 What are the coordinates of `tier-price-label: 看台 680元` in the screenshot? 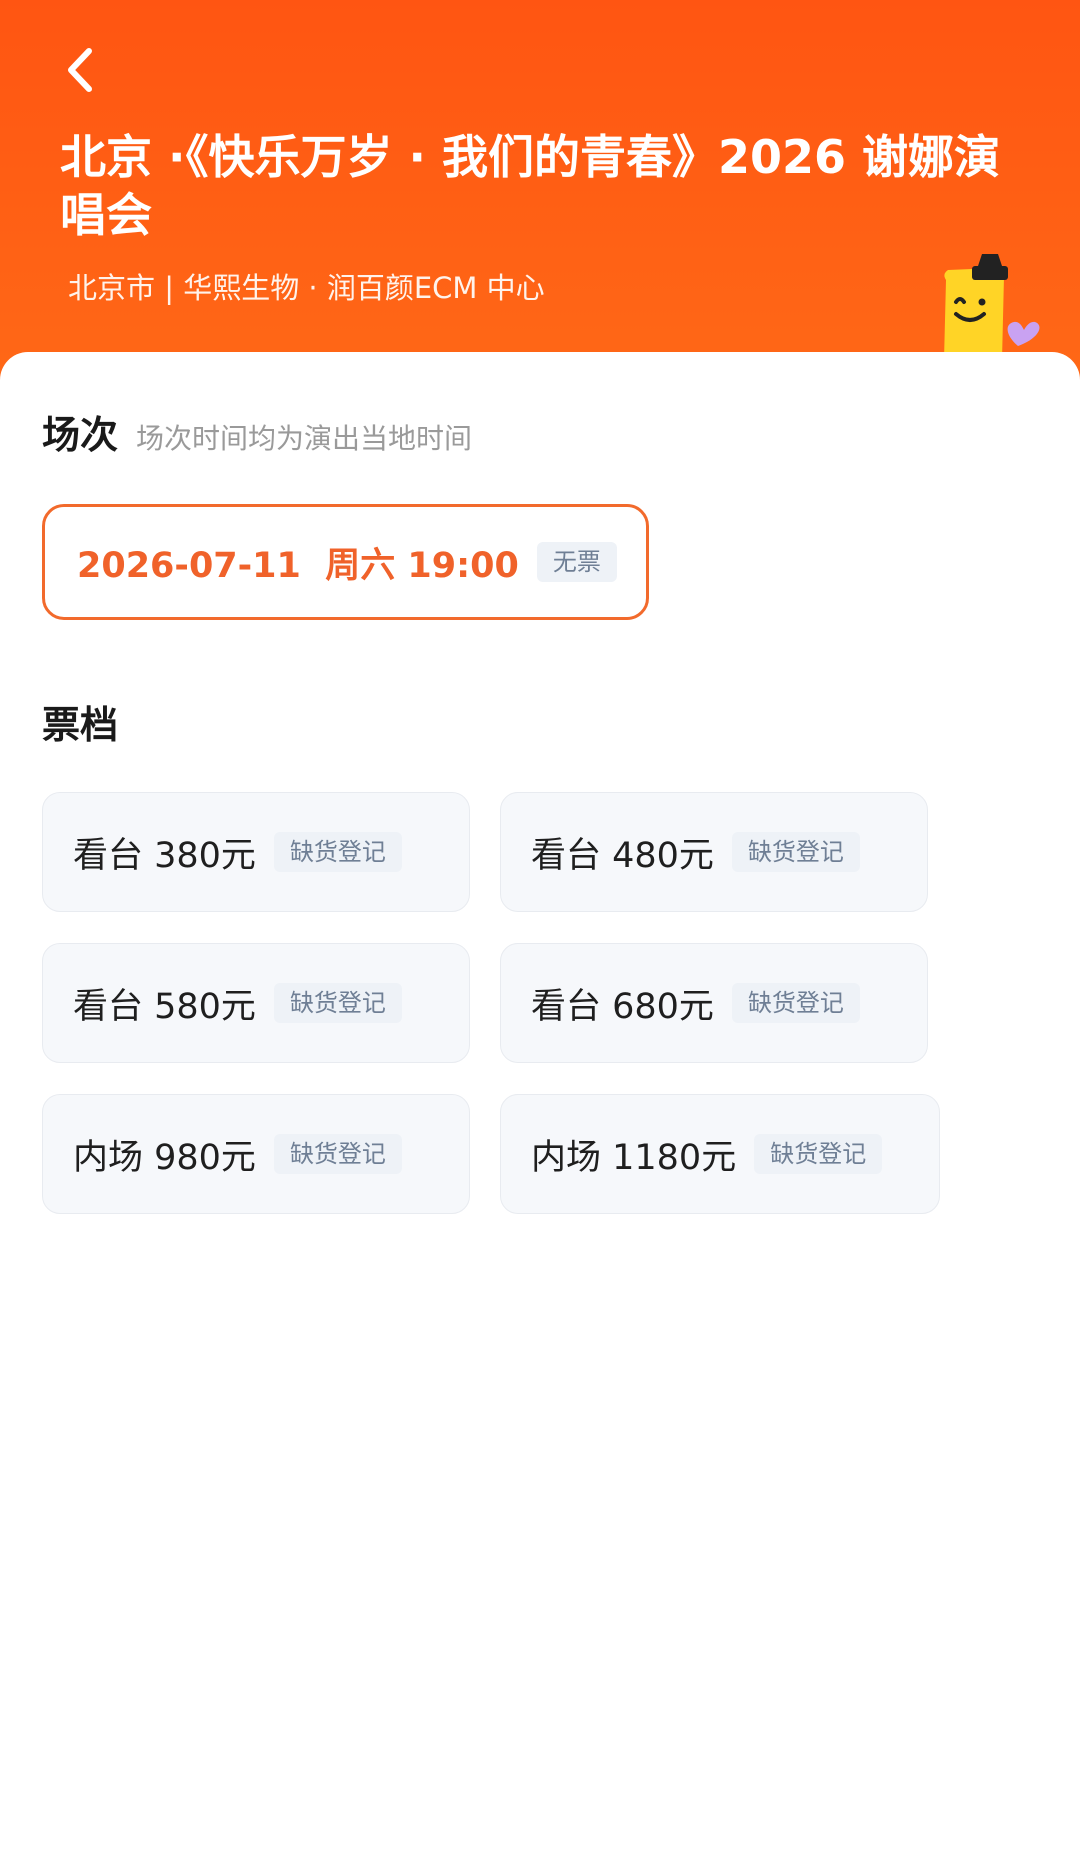 It's located at (622, 1006).